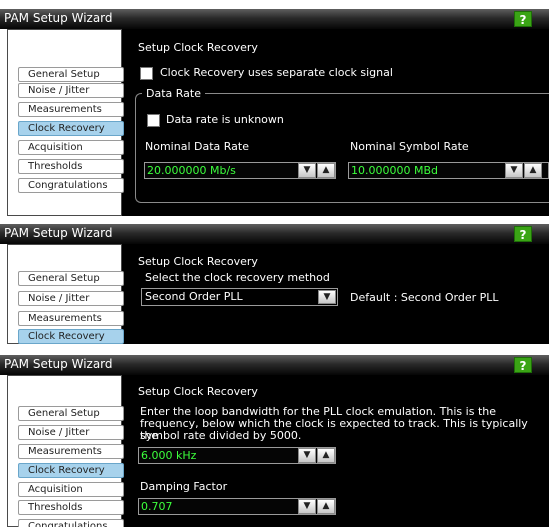  What do you see at coordinates (153, 120) in the screenshot?
I see `data-rate-unknown-checkbox` at bounding box center [153, 120].